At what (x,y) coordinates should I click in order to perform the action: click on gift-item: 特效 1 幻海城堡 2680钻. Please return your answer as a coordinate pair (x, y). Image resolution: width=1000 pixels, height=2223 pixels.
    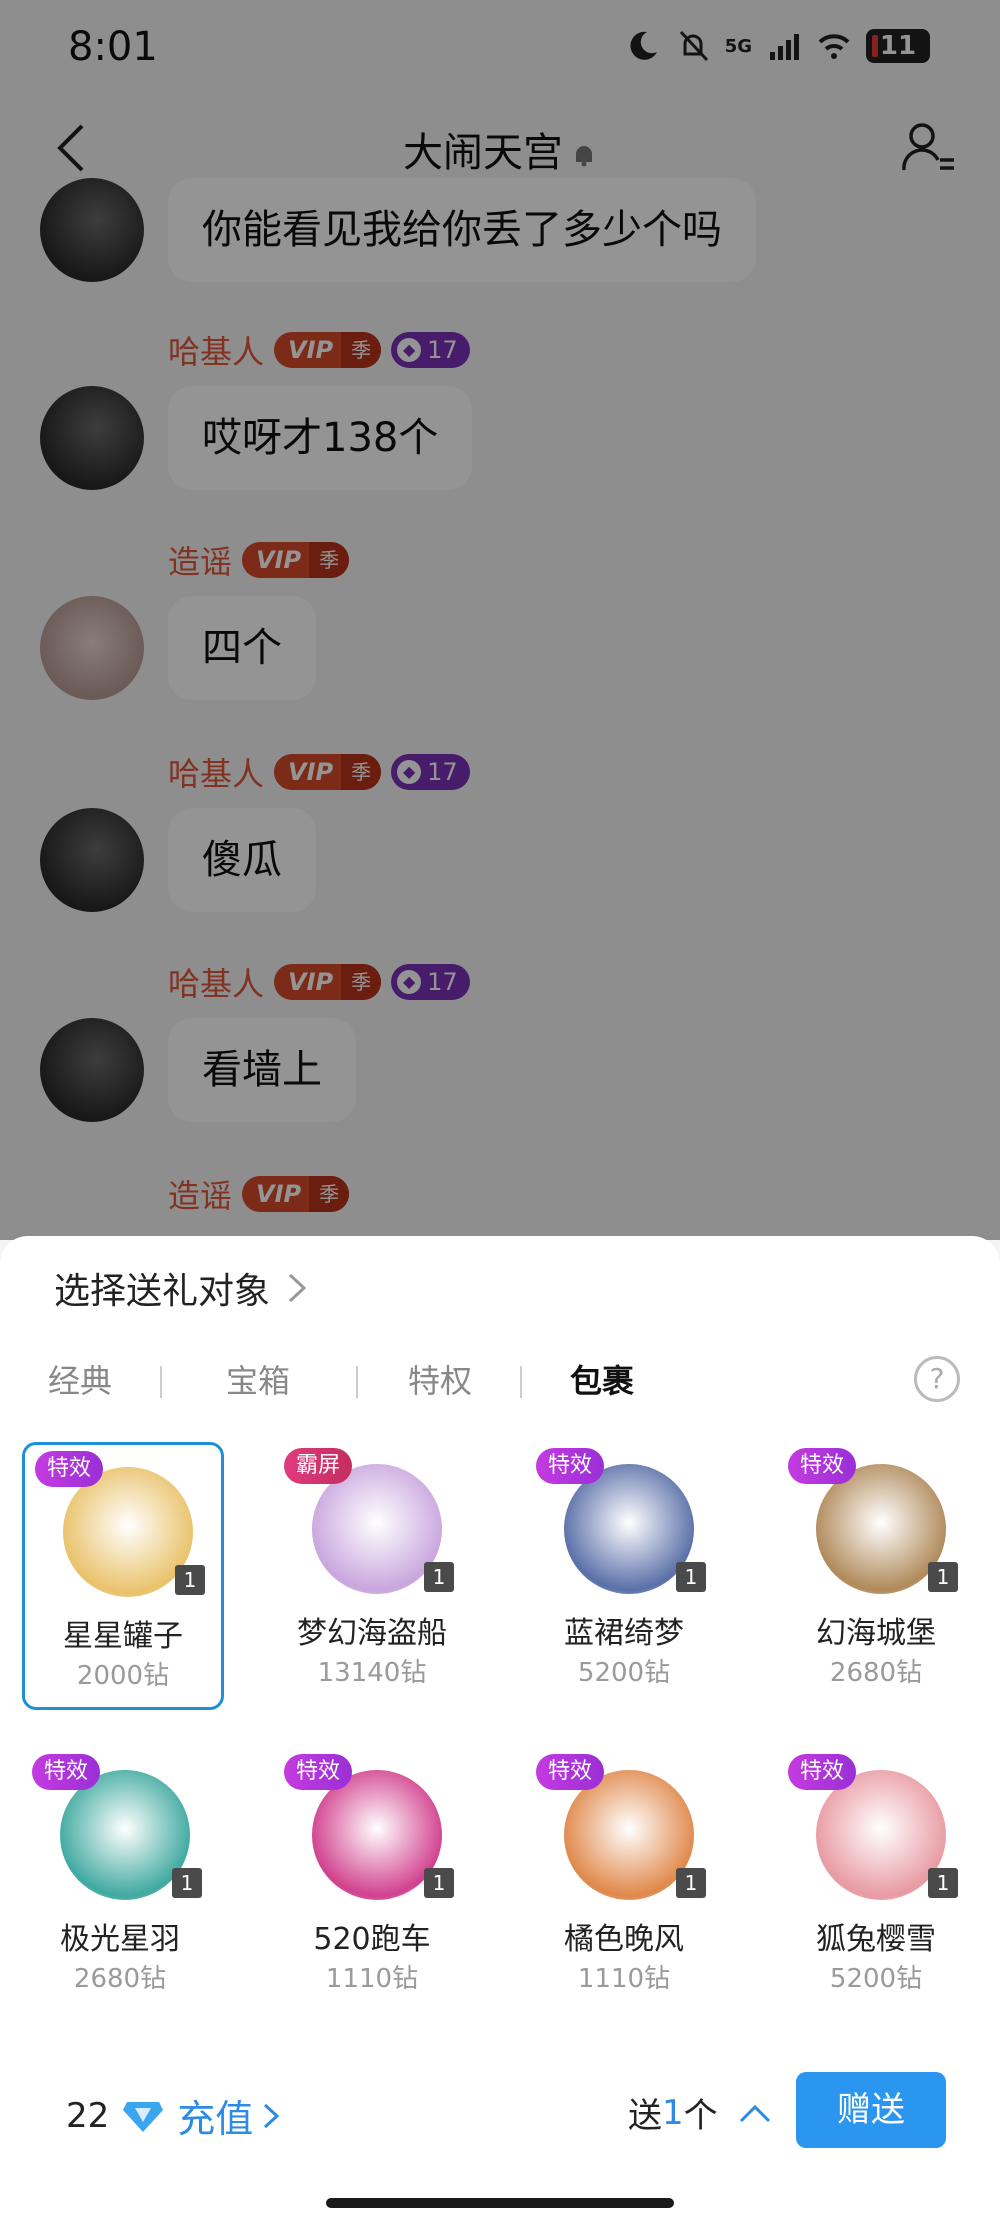
    Looking at the image, I should click on (876, 1573).